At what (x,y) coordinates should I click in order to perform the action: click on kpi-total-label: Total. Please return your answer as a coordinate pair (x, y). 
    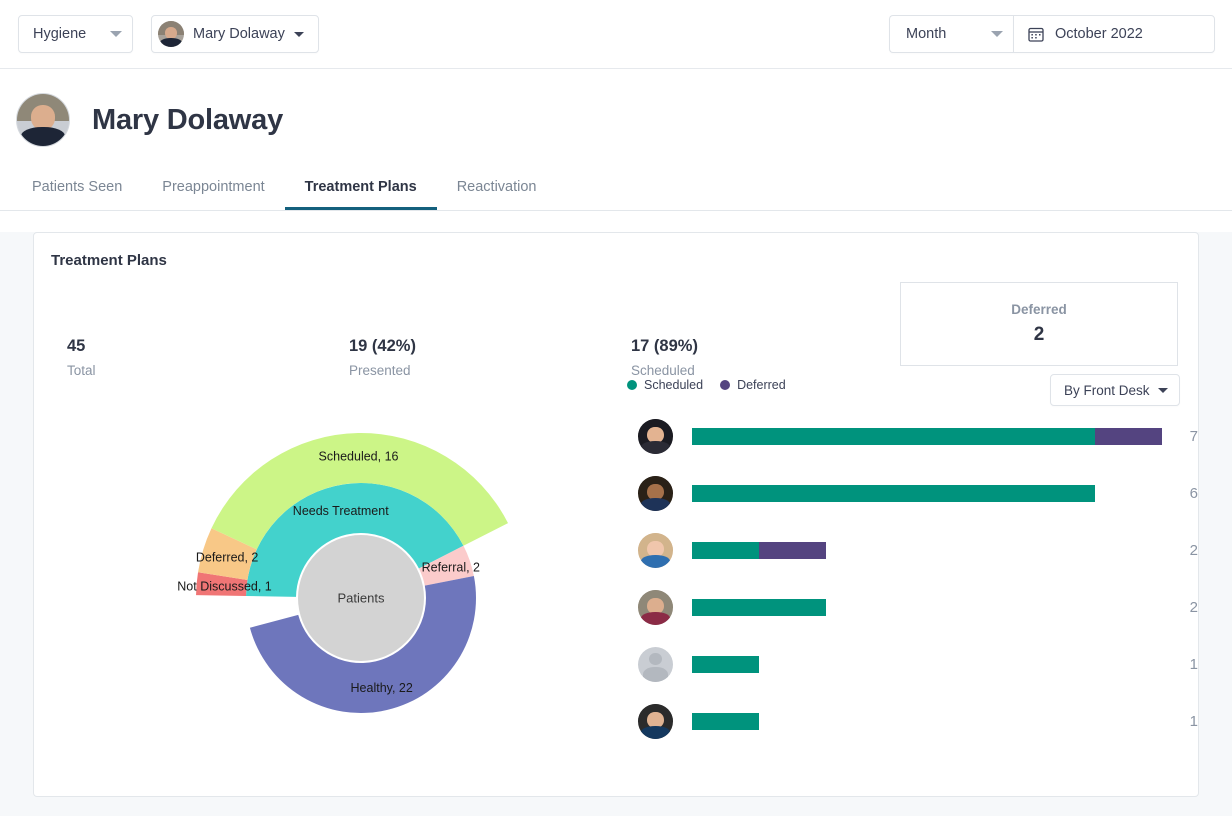
    Looking at the image, I should click on (81, 370).